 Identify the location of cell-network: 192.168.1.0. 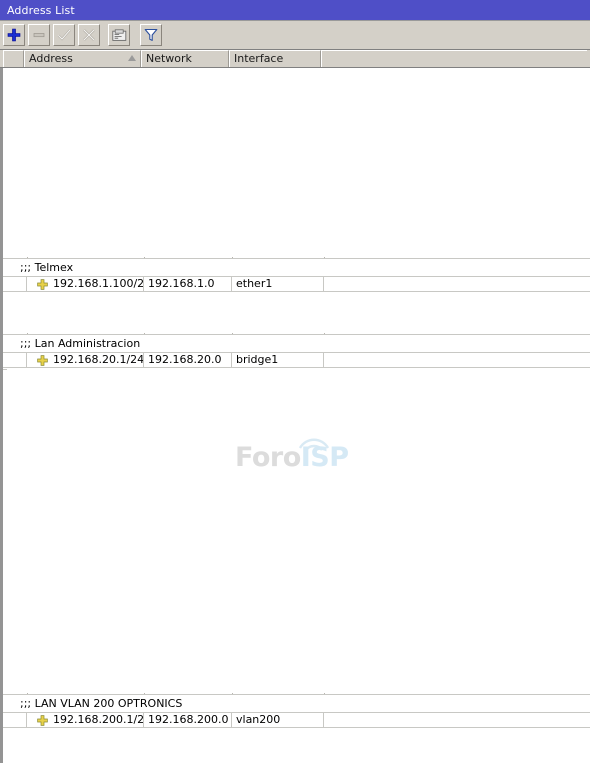
(188, 284).